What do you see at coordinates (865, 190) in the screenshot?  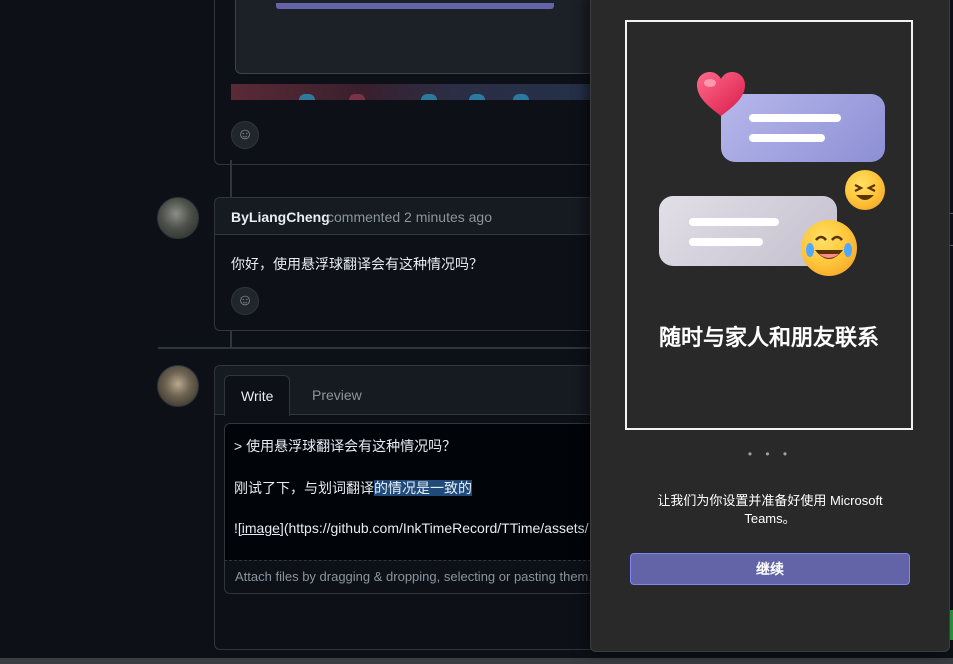 I see `laughing-emoji-icon` at bounding box center [865, 190].